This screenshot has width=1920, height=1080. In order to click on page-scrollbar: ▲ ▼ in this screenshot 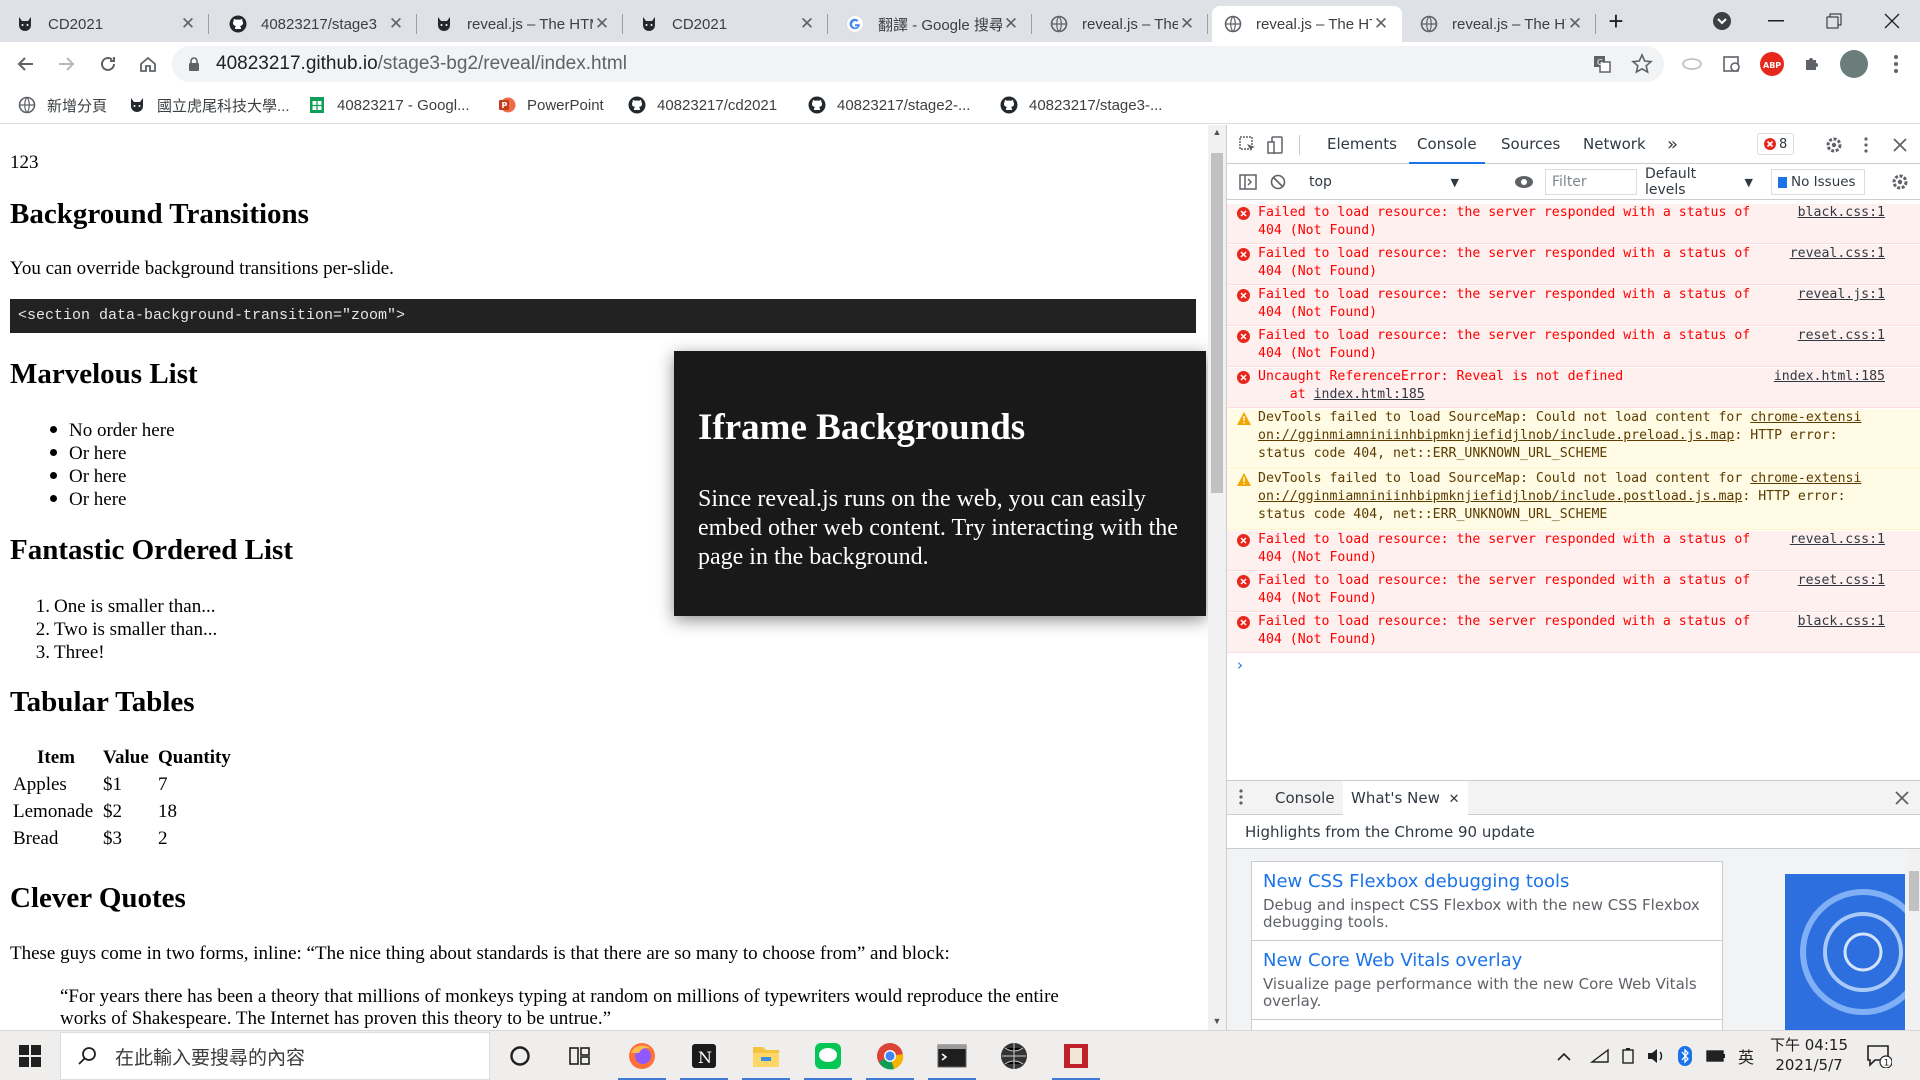, I will do `click(1217, 577)`.